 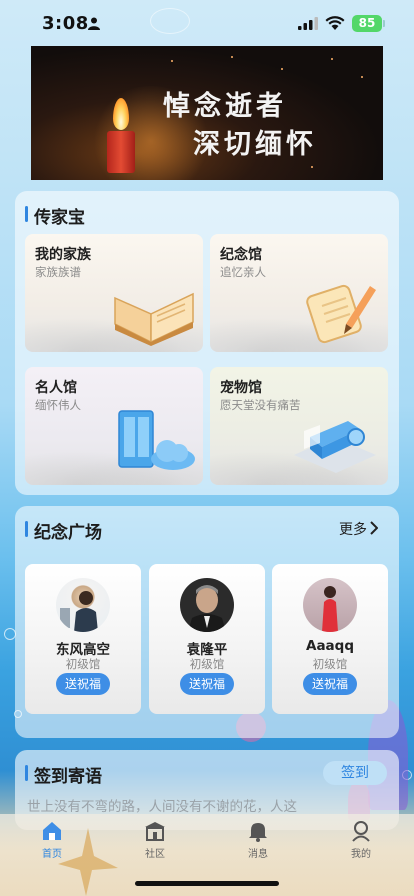 I want to click on memorial-banner: 悼念逝者 深切缅怀, so click(x=207, y=113).